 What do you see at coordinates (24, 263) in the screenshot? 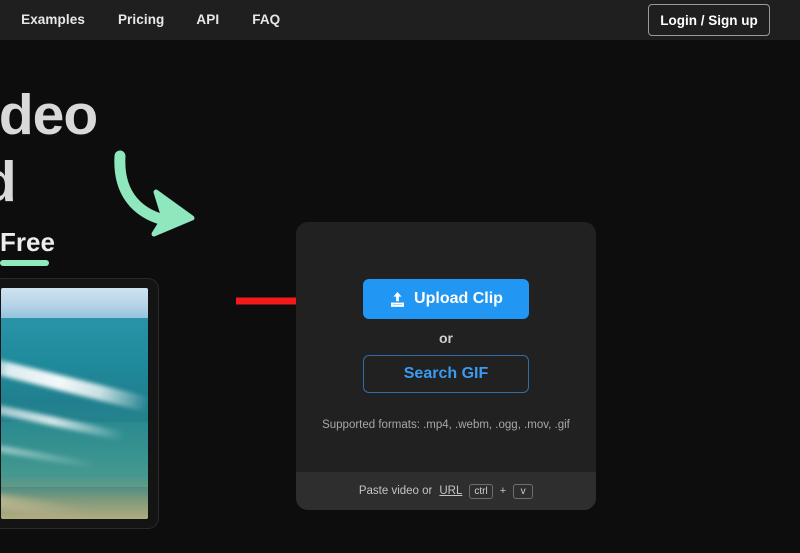
I see `hero-free-underline` at bounding box center [24, 263].